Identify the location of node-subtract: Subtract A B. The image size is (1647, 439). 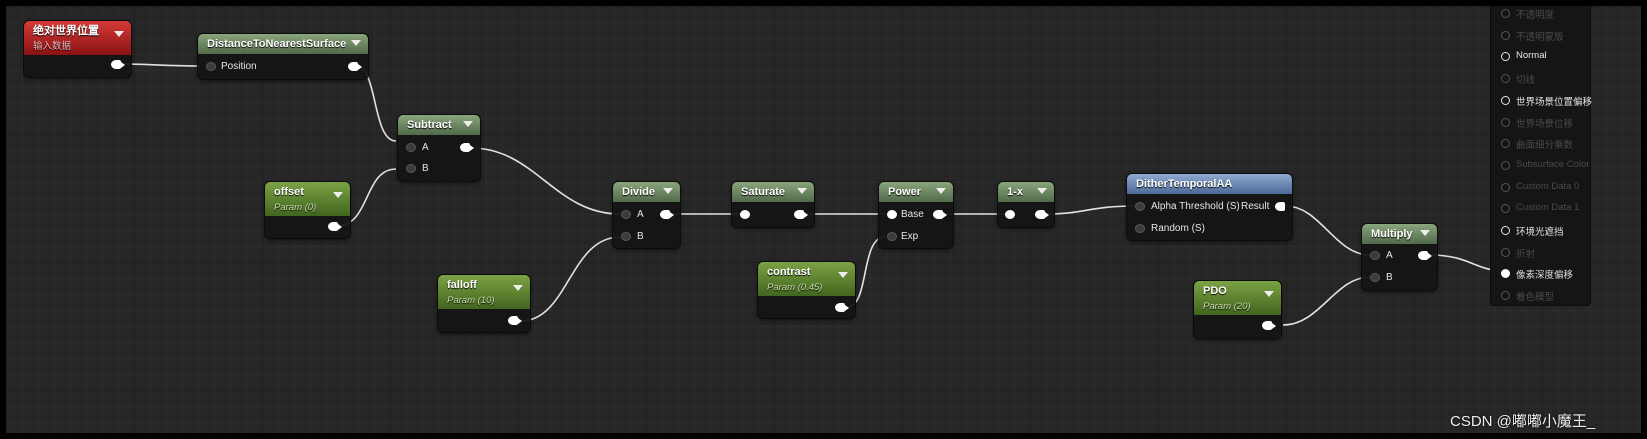
(439, 148).